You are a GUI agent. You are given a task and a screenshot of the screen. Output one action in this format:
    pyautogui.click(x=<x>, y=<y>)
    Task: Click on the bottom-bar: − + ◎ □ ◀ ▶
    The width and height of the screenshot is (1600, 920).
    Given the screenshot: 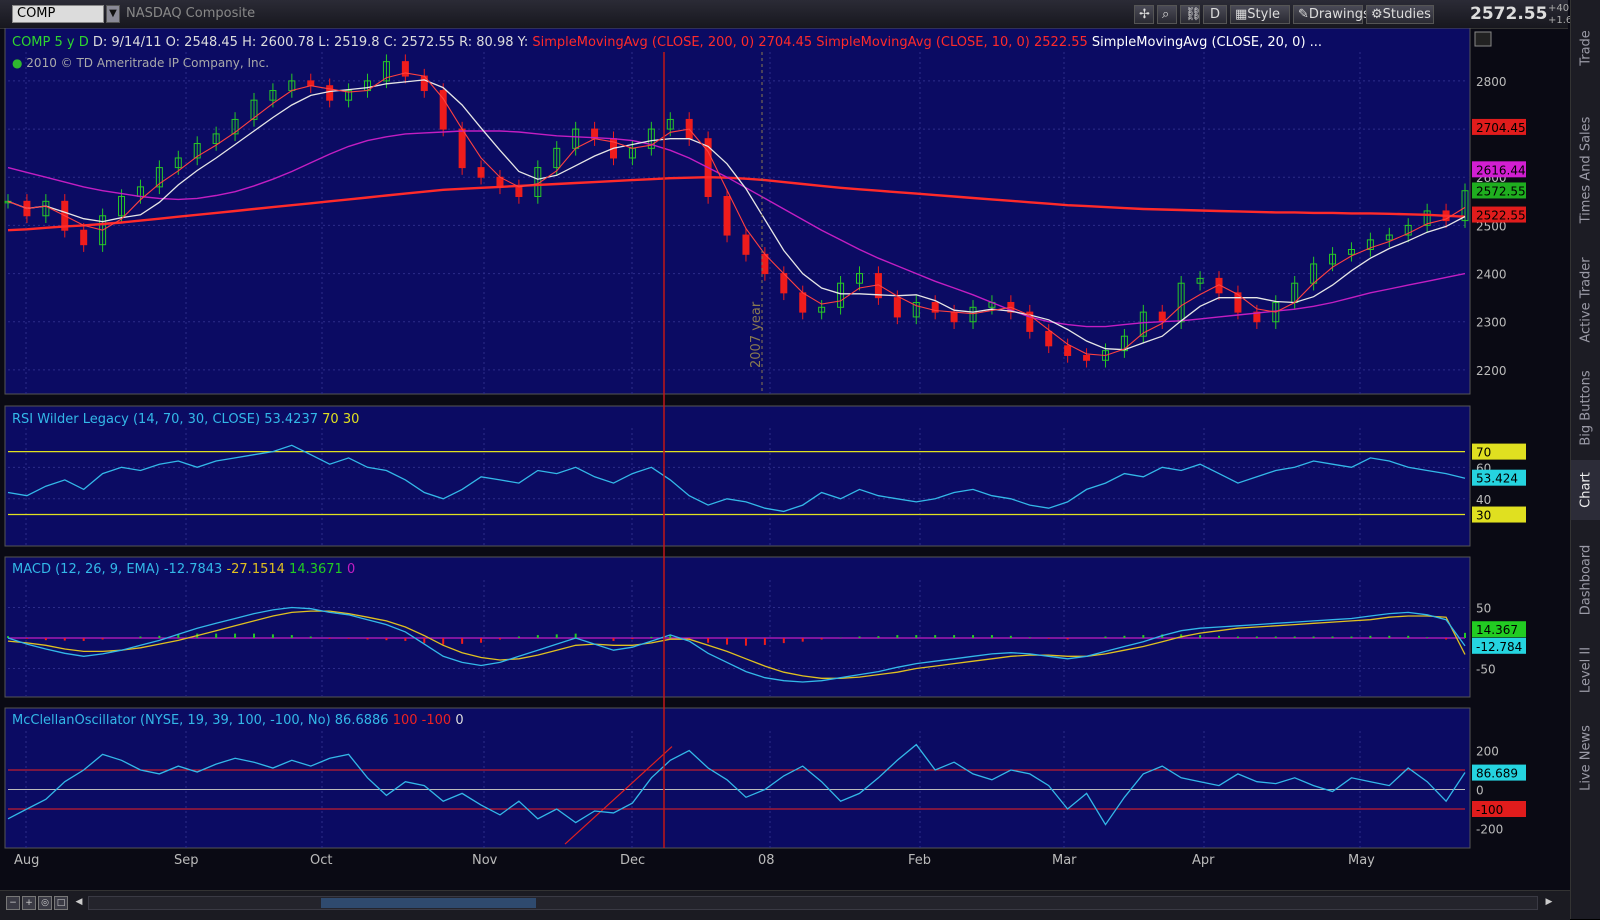 What is the action you would take?
    pyautogui.click(x=785, y=905)
    